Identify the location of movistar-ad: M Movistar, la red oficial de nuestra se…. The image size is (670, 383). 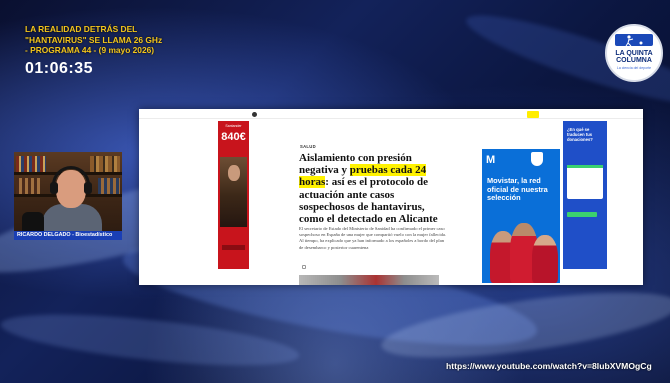
(521, 216).